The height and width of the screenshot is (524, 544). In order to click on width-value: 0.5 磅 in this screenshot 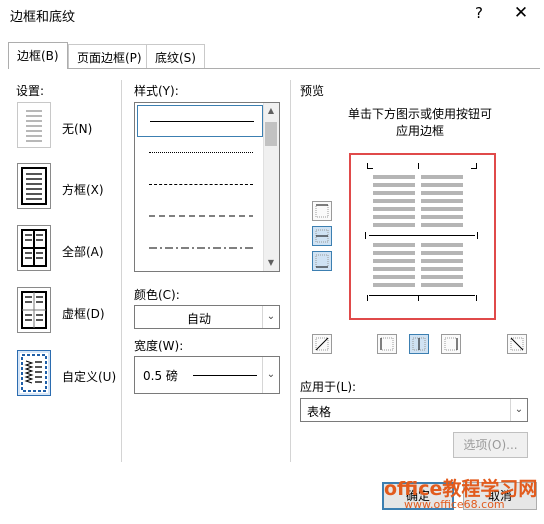, I will do `click(160, 376)`.